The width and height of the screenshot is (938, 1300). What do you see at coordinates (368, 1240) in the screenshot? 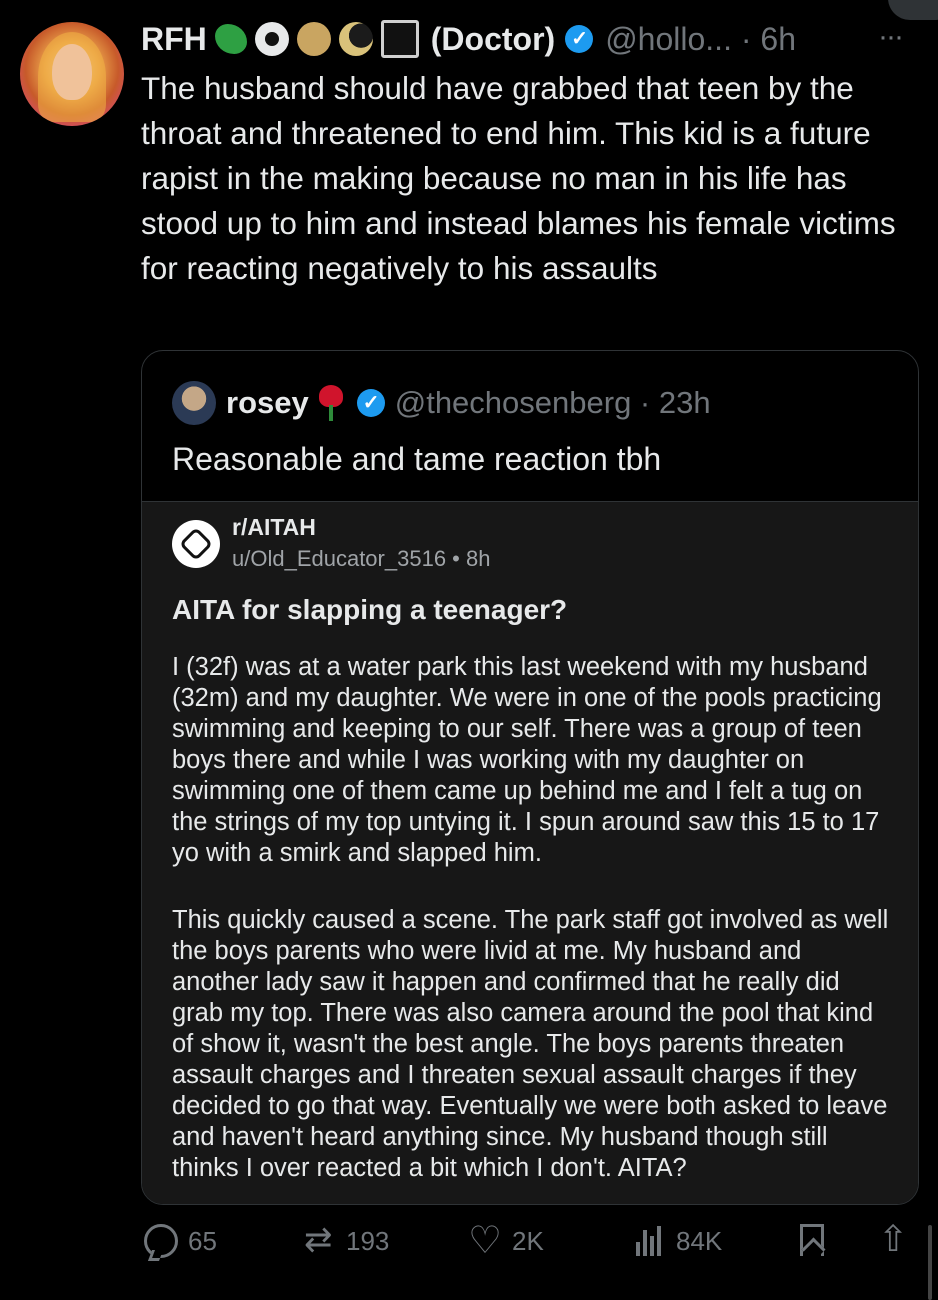
I see `retweet-count: 193` at bounding box center [368, 1240].